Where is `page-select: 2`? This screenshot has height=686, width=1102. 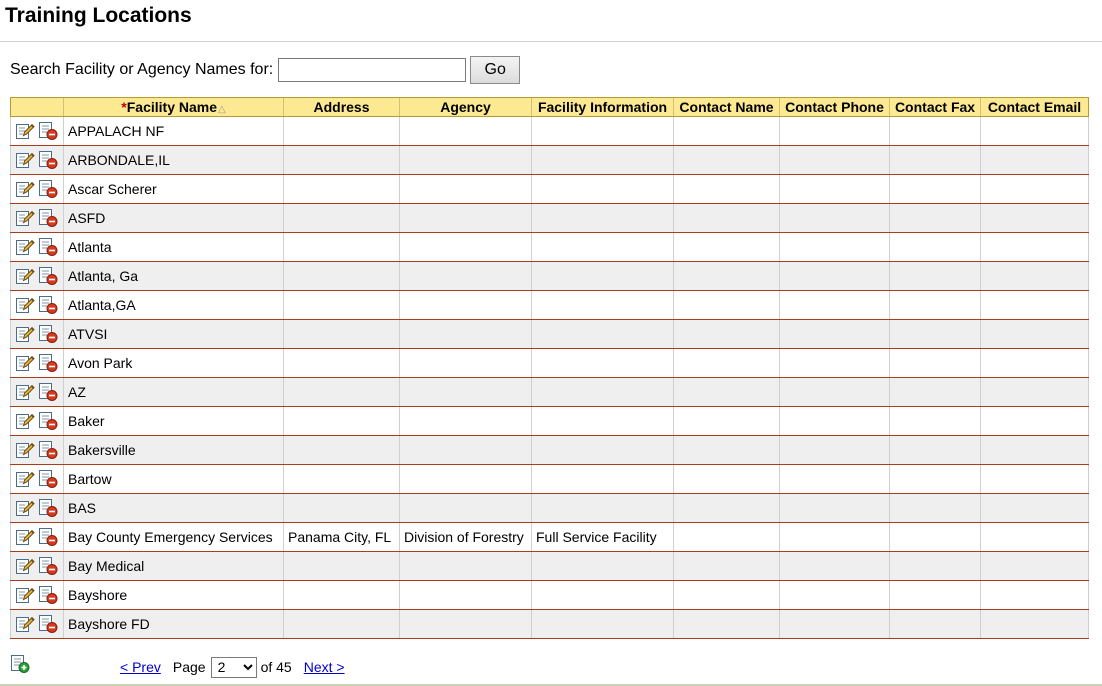 page-select: 2 is located at coordinates (233, 667).